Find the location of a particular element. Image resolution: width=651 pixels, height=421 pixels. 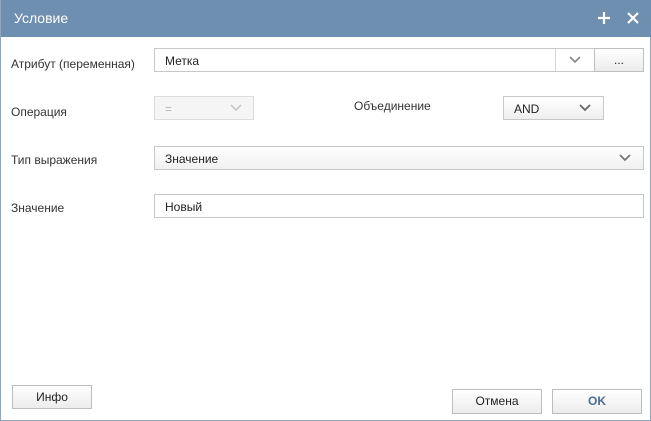

cancel-button: Отмена is located at coordinates (497, 401).